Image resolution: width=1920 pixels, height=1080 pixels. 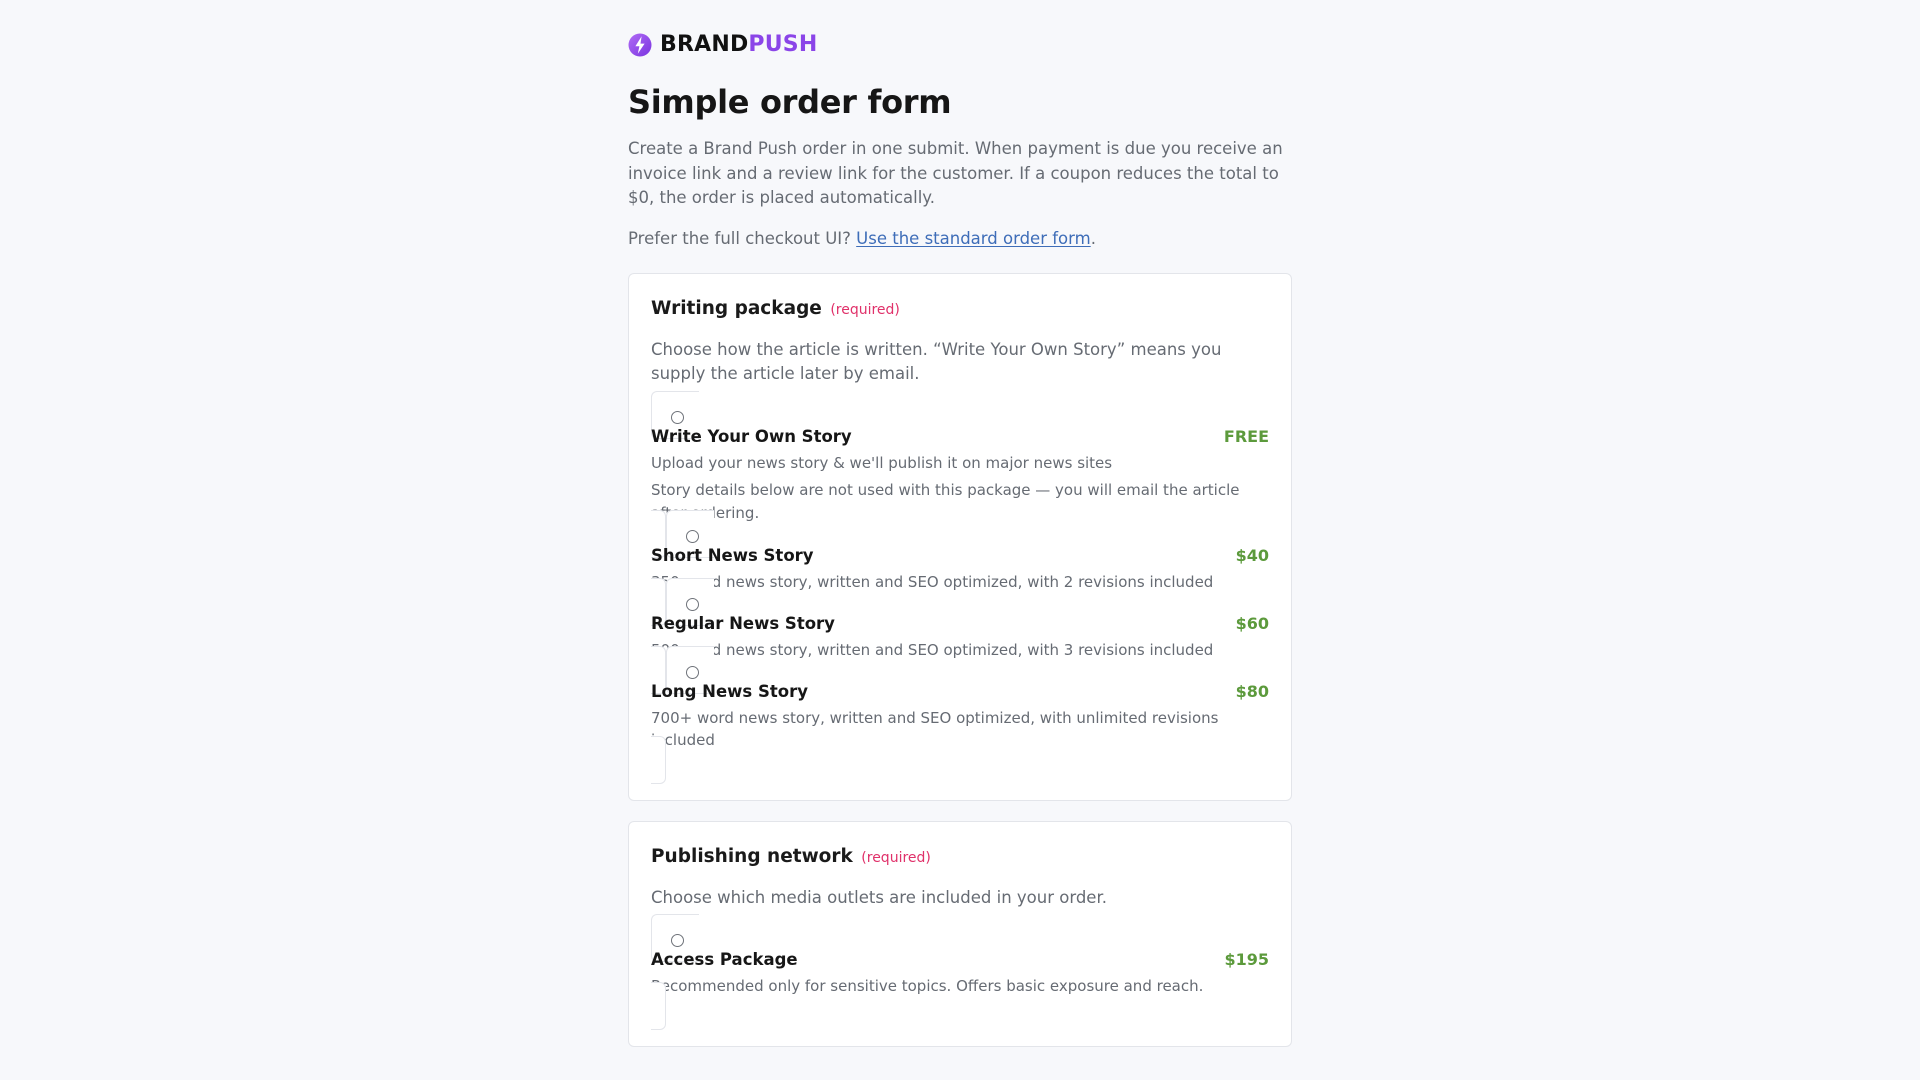 What do you see at coordinates (1246, 436) in the screenshot?
I see `option-price: FREE` at bounding box center [1246, 436].